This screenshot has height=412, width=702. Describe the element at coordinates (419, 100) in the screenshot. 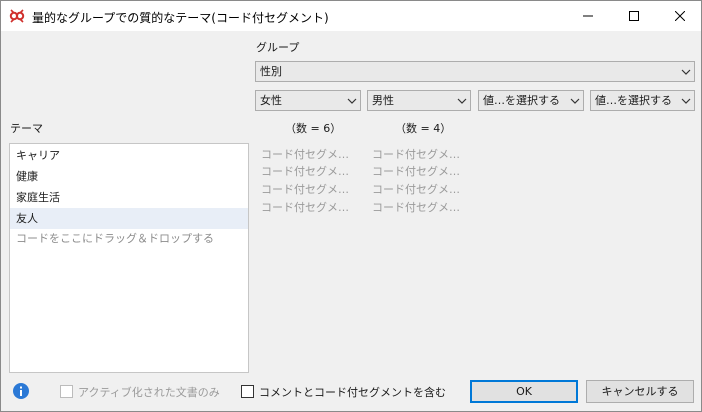

I see `group-value-select-2: 男性` at that location.